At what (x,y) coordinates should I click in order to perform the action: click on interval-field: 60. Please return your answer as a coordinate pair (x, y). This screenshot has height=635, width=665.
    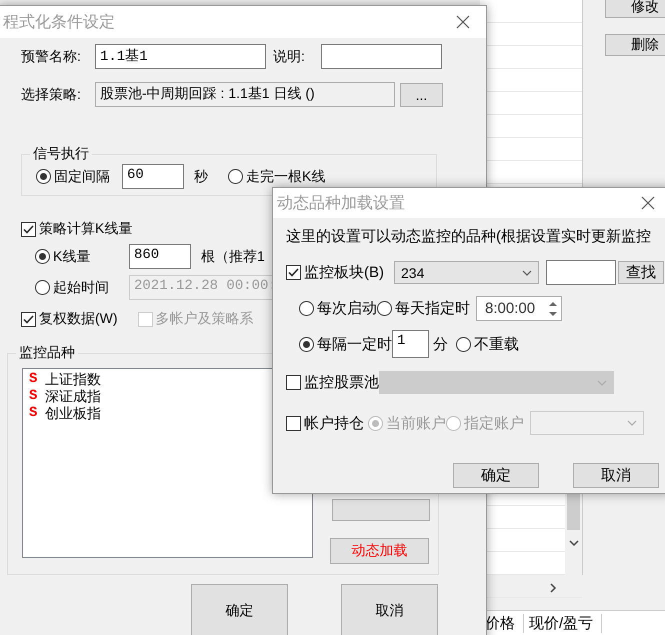
    Looking at the image, I should click on (153, 176).